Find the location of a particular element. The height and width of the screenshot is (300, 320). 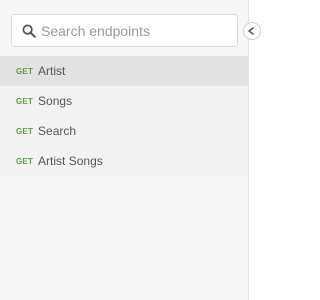

chevron-left-icon is located at coordinates (251, 31).